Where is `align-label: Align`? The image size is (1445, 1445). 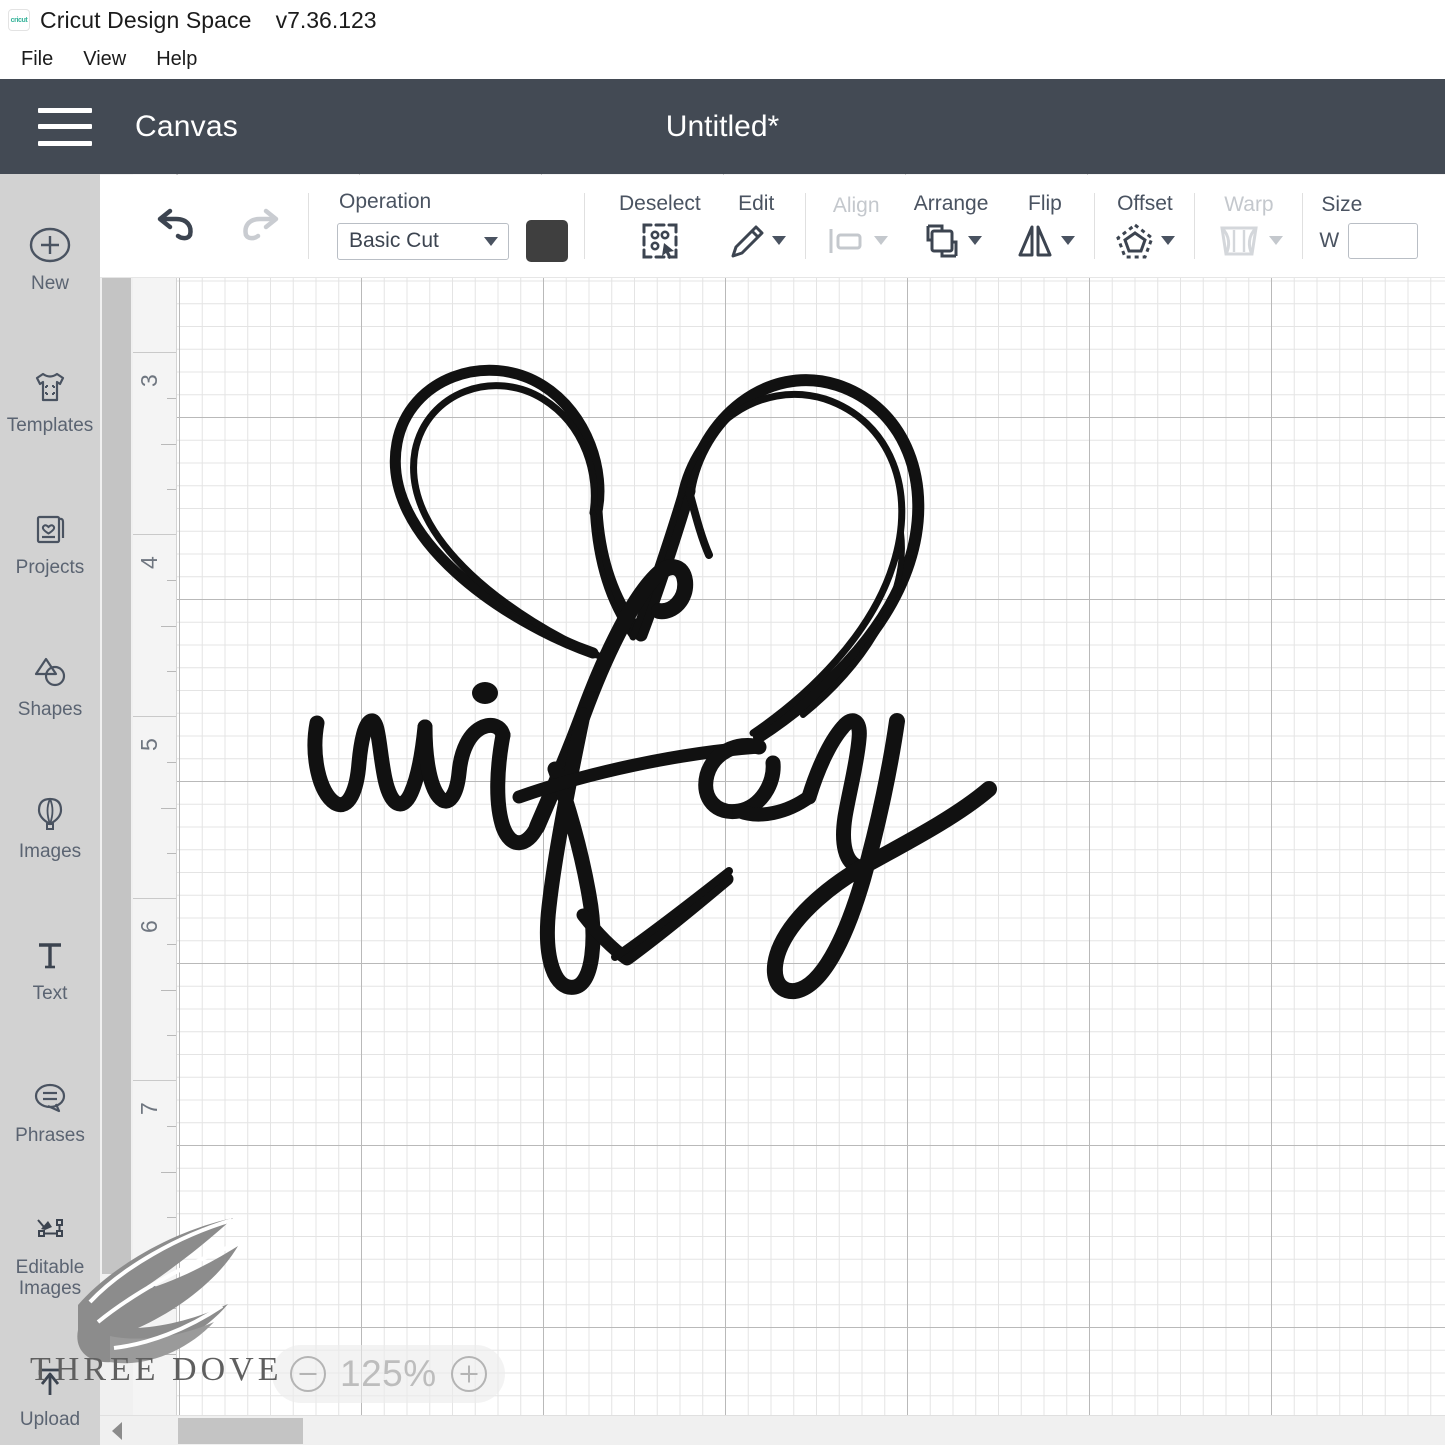
align-label: Align is located at coordinates (856, 205).